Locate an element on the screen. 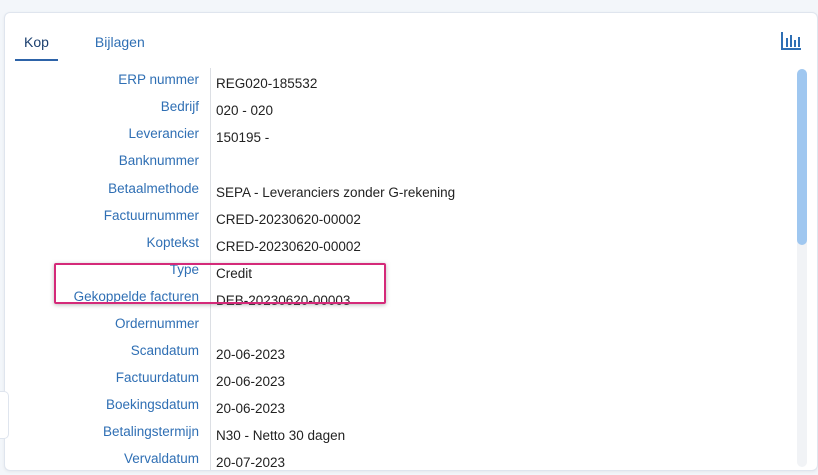 Image resolution: width=818 pixels, height=475 pixels. field-value: 020 - 020 is located at coordinates (245, 110).